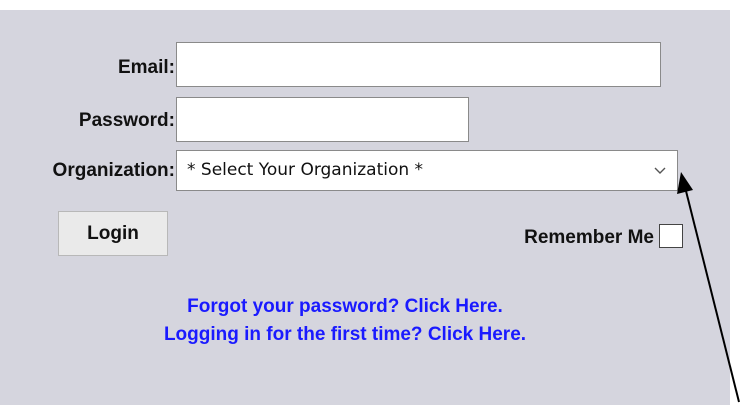 The image size is (741, 405). What do you see at coordinates (660, 170) in the screenshot?
I see `chevron-down-icon` at bounding box center [660, 170].